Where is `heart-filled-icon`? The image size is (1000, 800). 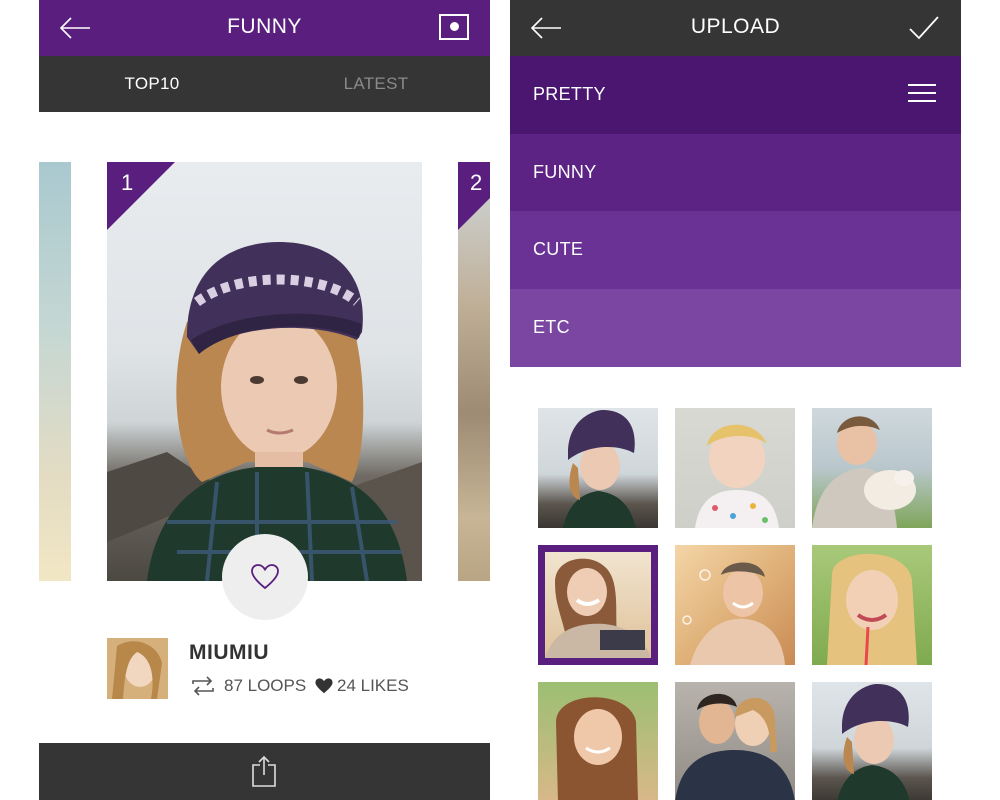
heart-filled-icon is located at coordinates (324, 686).